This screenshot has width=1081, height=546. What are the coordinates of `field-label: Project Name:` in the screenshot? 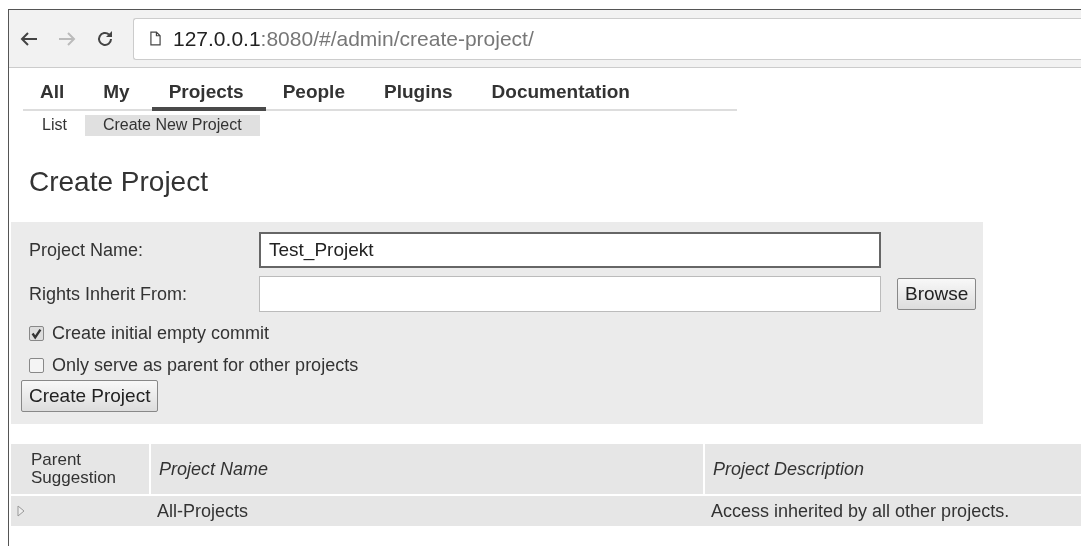 It's located at (87, 250).